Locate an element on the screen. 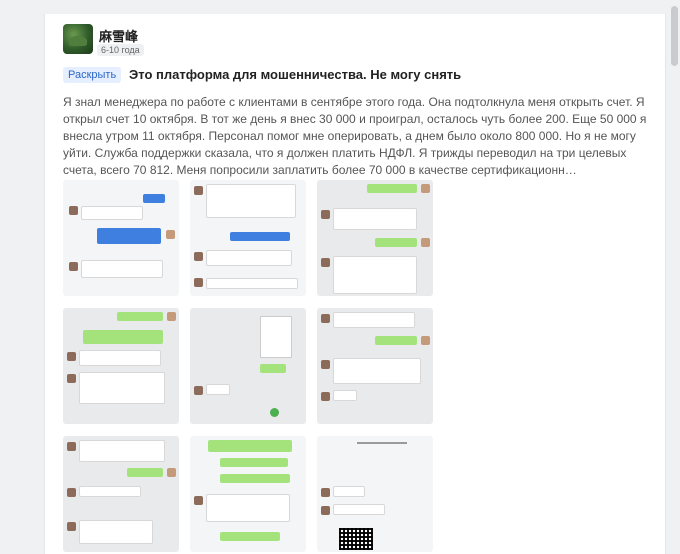 The height and width of the screenshot is (554, 680). user-name: 麻雪峰 is located at coordinates (118, 35).